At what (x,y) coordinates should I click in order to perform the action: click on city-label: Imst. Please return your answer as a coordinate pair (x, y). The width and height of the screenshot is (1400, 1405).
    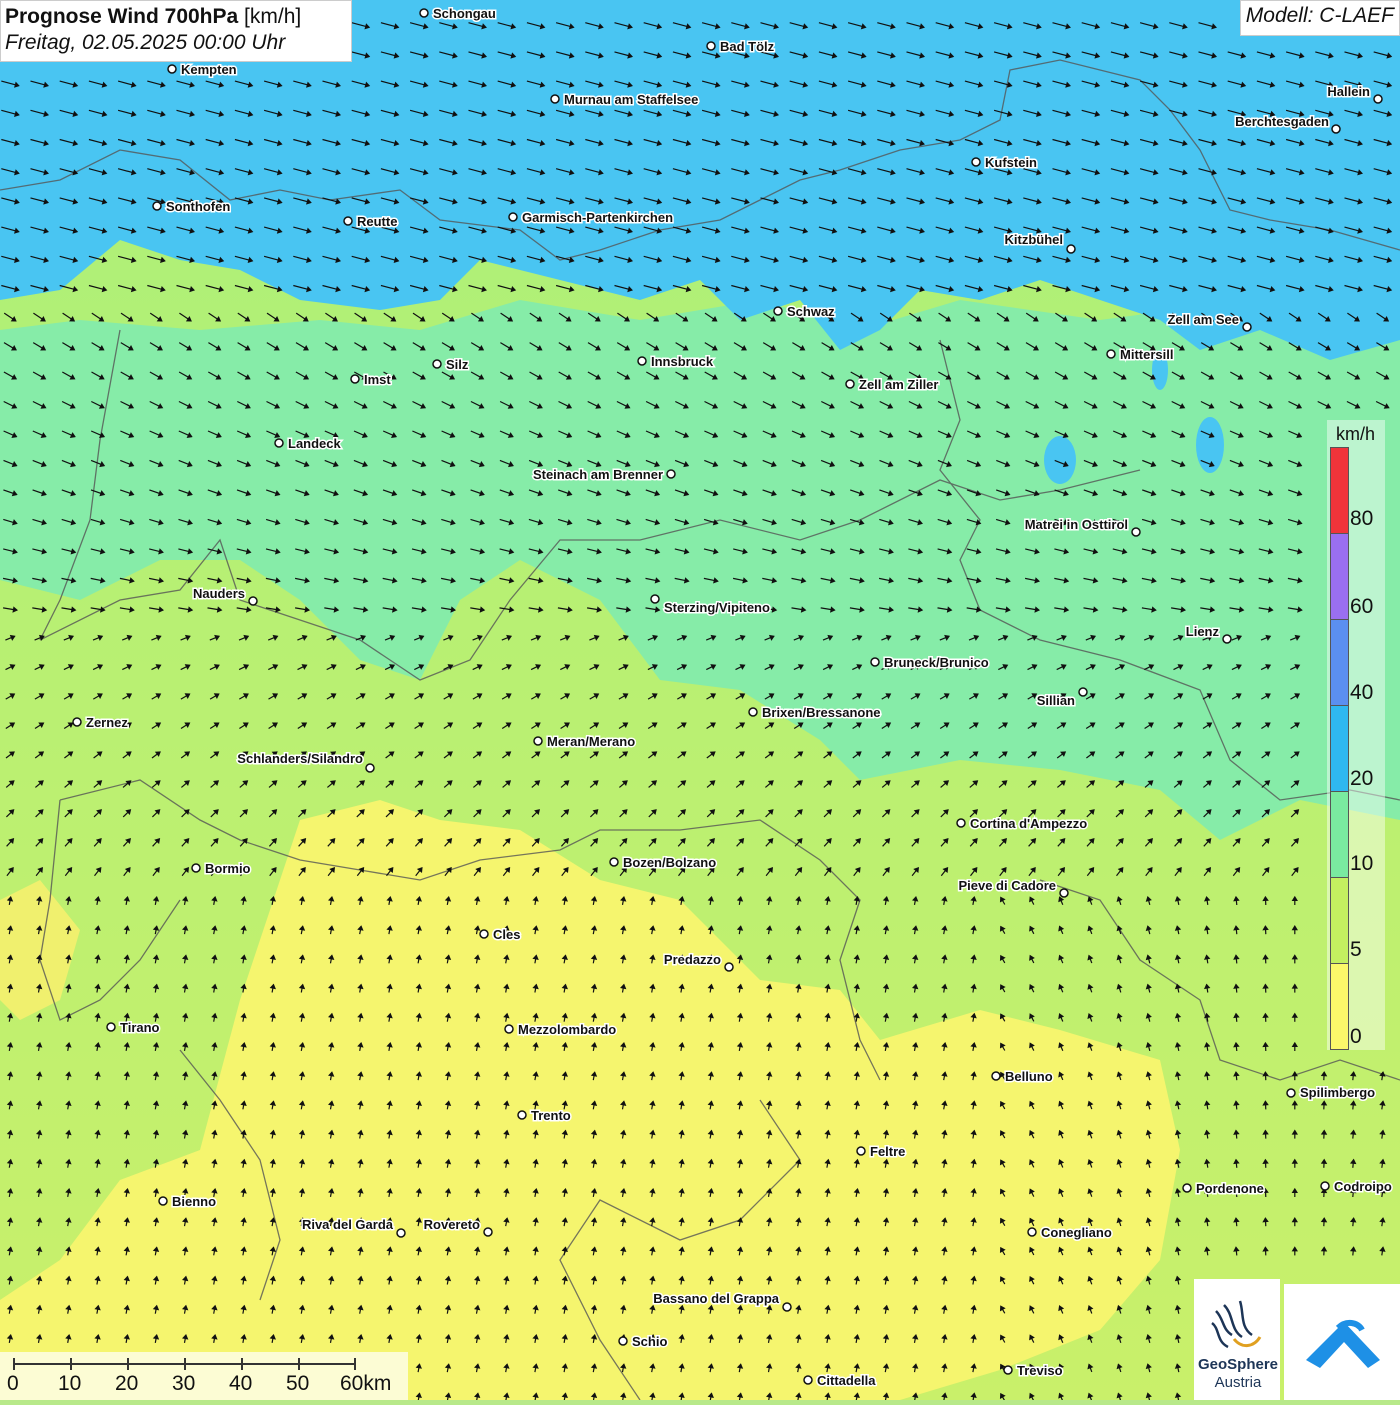
    Looking at the image, I should click on (377, 379).